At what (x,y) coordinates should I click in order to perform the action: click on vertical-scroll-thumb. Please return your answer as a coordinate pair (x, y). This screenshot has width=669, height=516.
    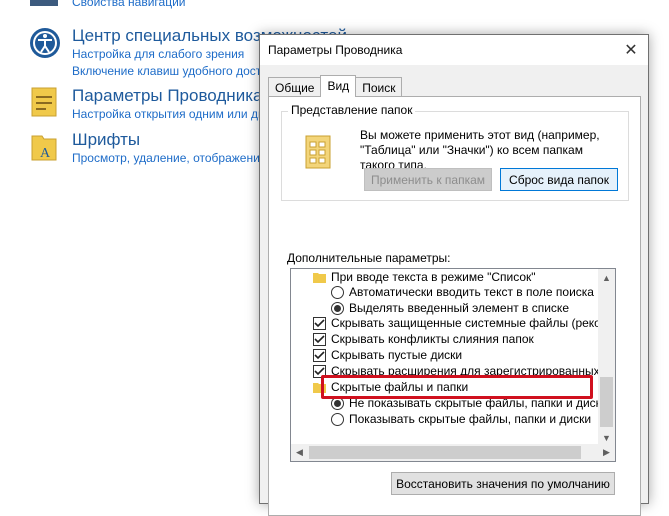
    Looking at the image, I should click on (606, 402).